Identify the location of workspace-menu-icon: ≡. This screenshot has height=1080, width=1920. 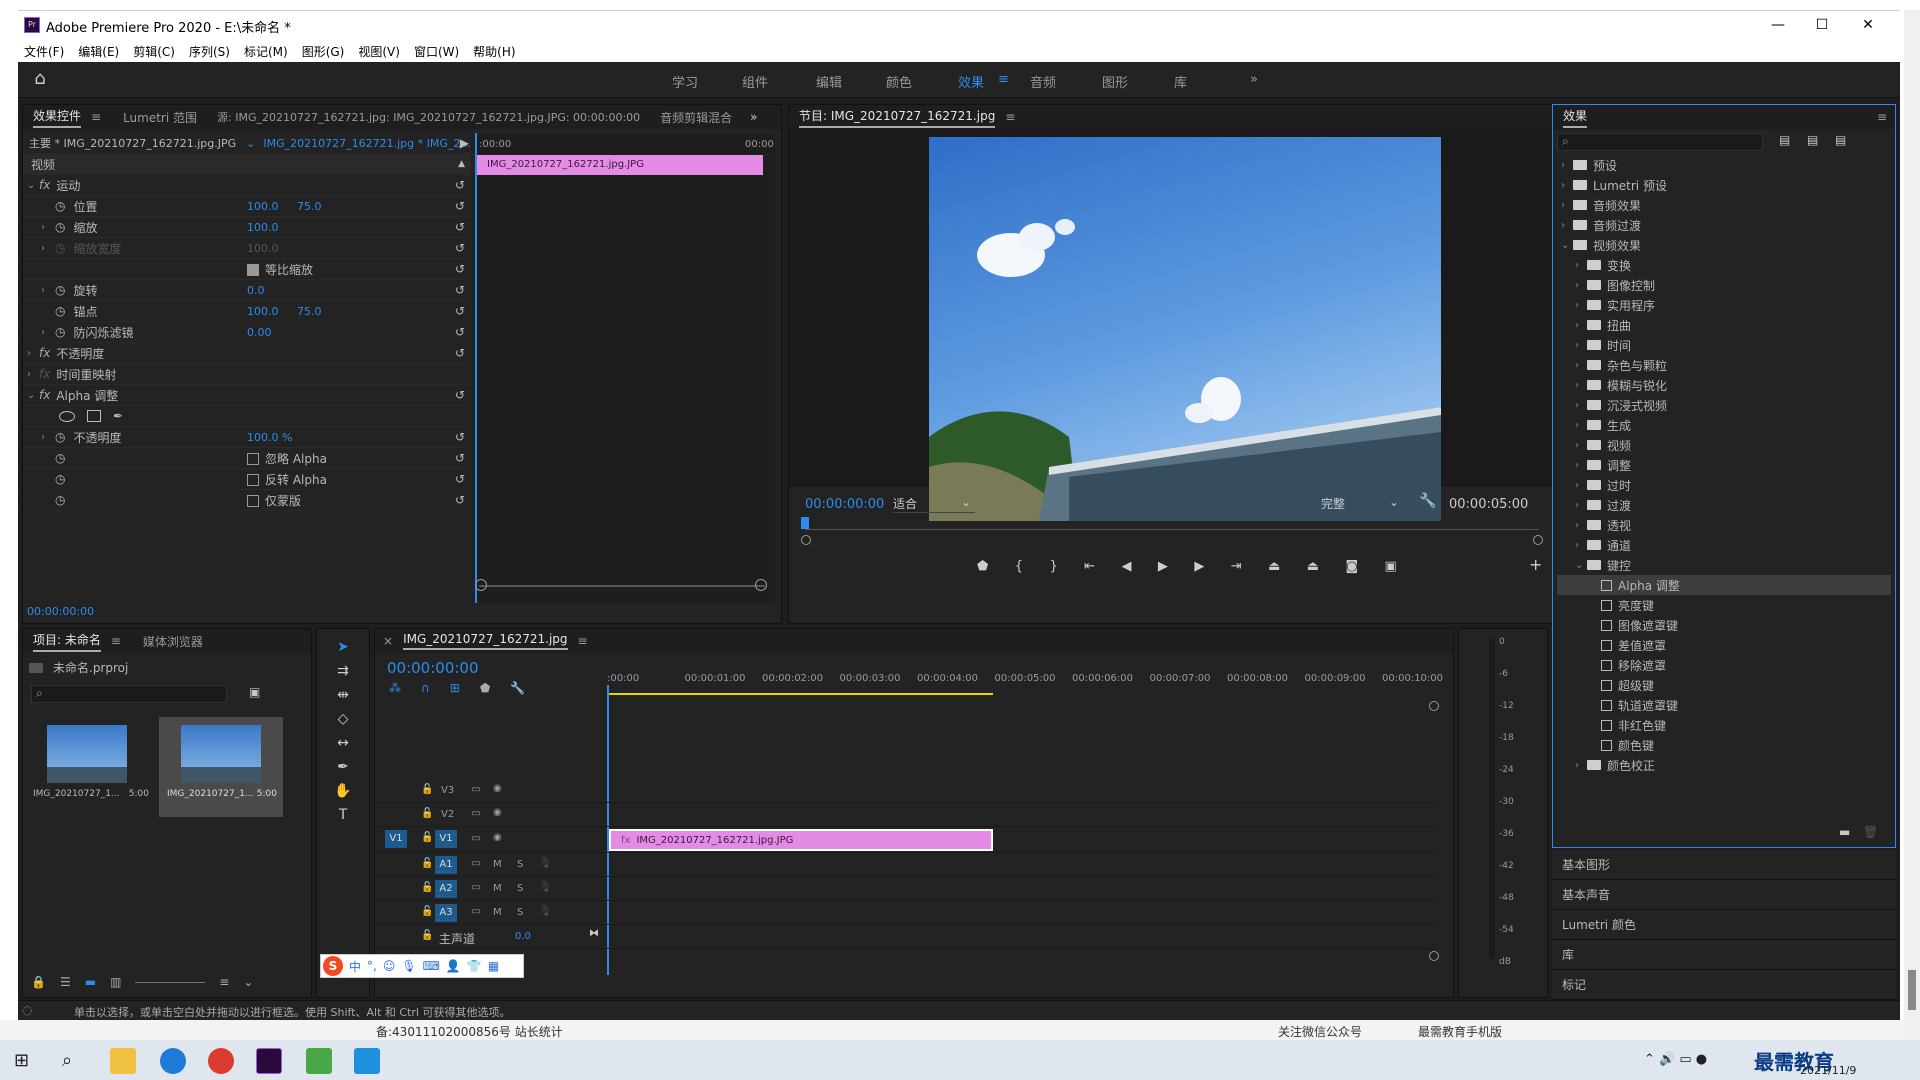
(1003, 79).